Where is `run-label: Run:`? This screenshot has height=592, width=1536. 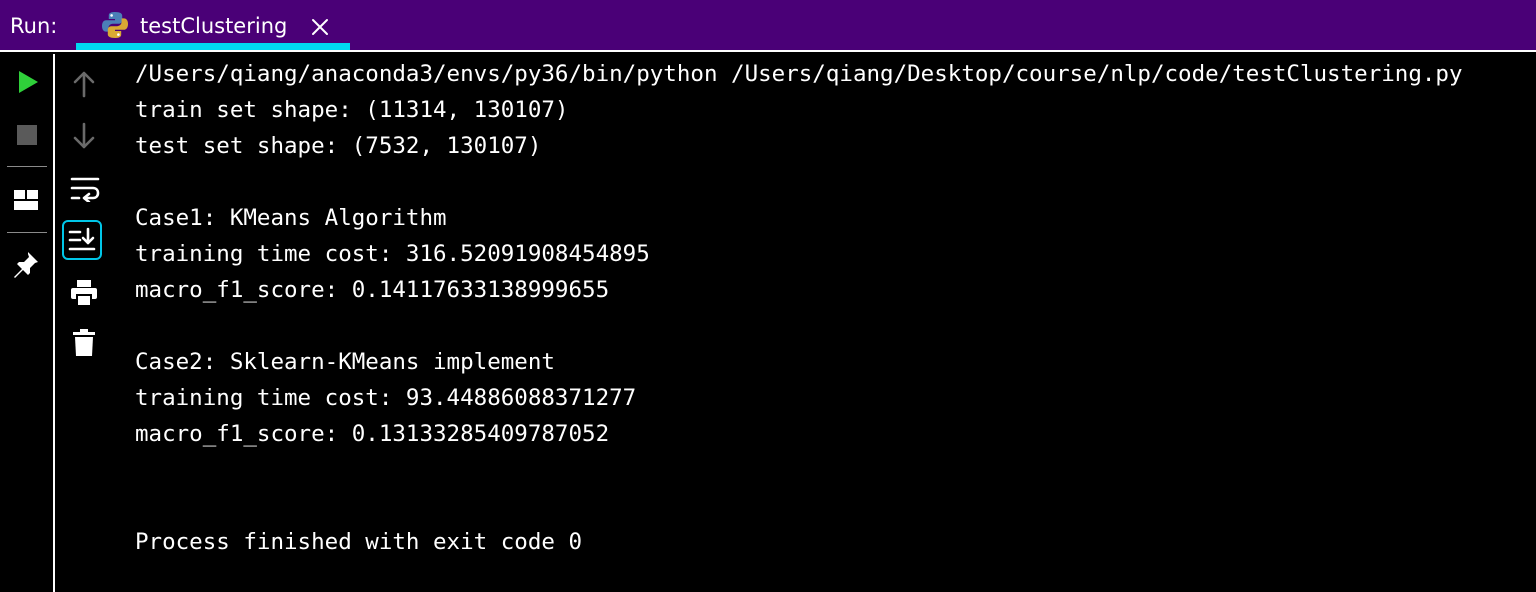 run-label: Run: is located at coordinates (34, 26).